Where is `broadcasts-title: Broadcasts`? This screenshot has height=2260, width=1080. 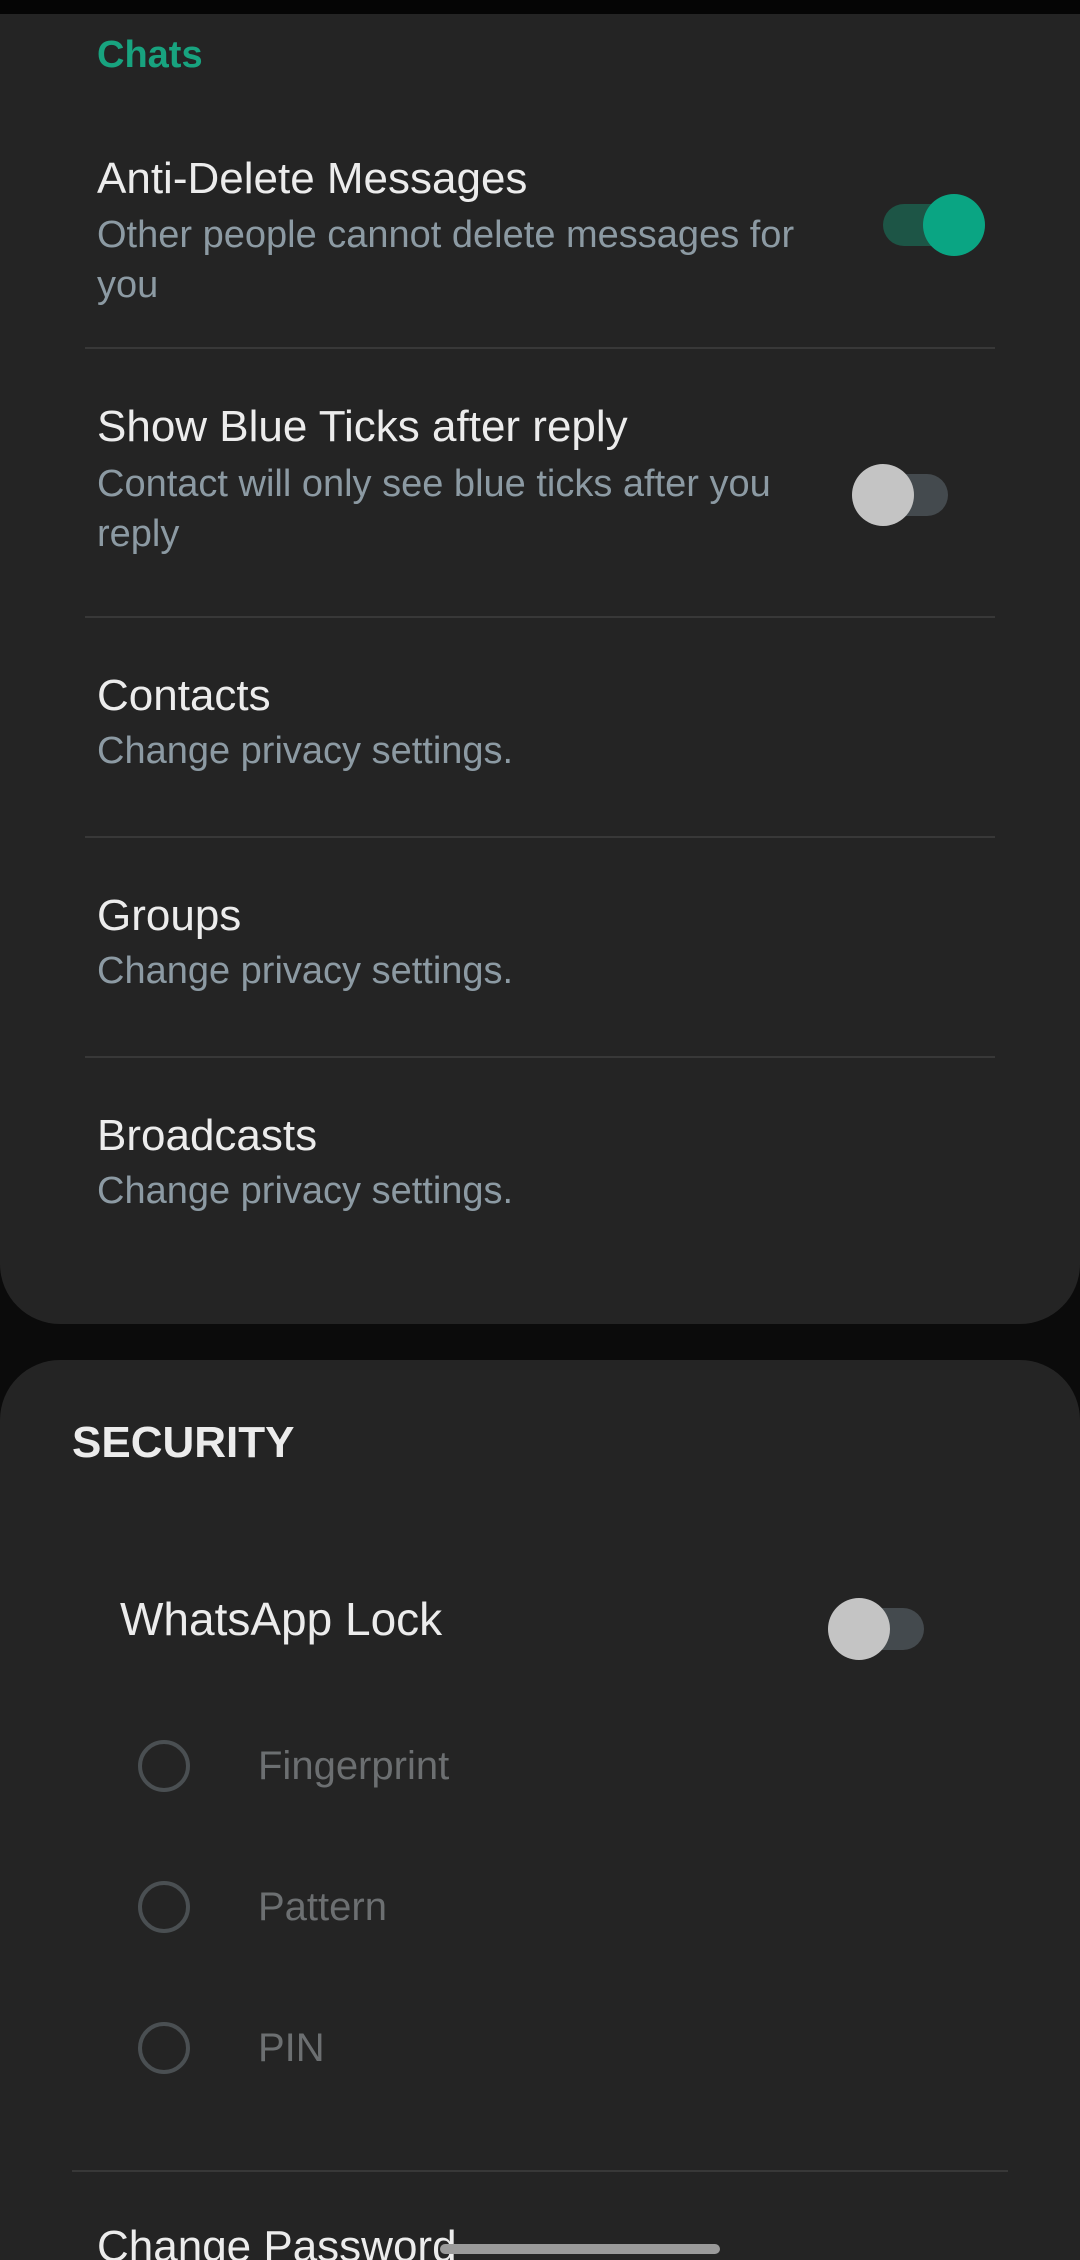 broadcasts-title: Broadcasts is located at coordinates (207, 1135).